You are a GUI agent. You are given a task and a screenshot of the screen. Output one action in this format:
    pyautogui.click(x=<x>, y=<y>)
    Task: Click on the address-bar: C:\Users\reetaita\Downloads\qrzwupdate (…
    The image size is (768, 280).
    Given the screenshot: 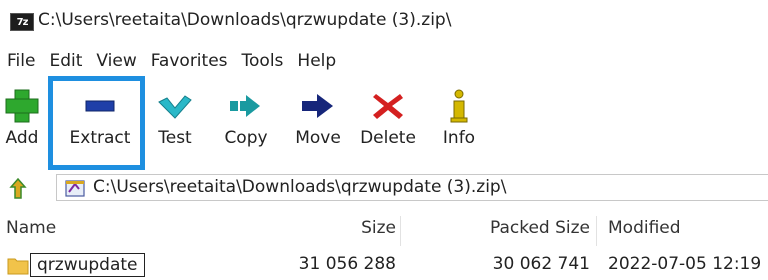 What is the action you would take?
    pyautogui.click(x=384, y=188)
    